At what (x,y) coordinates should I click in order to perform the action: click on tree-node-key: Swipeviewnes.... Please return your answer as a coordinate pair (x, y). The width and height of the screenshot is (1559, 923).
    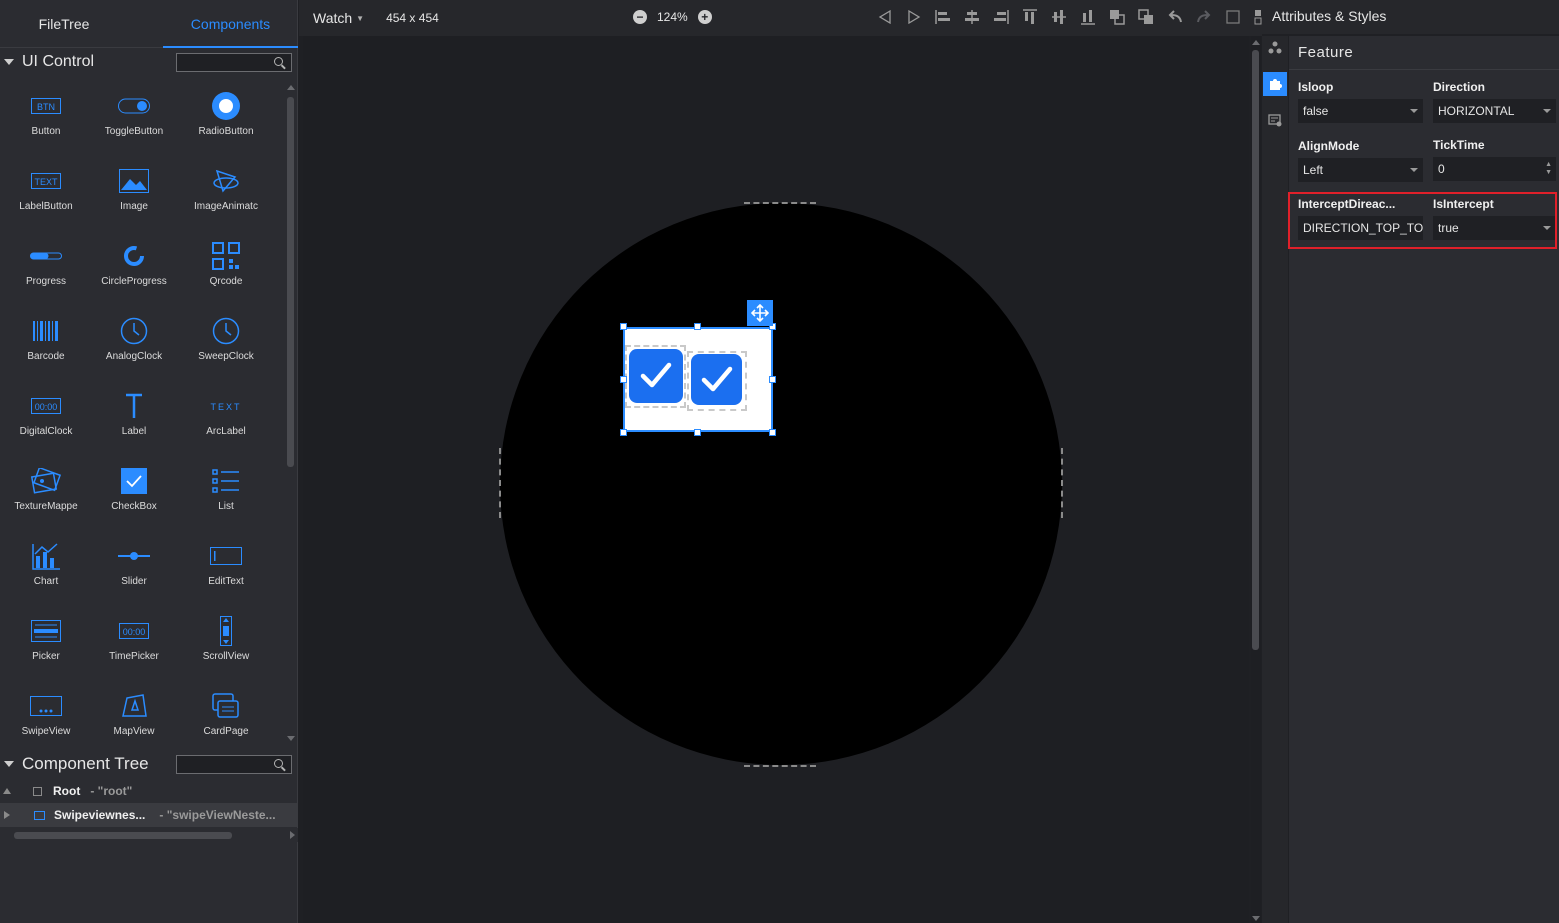
    Looking at the image, I should click on (100, 815).